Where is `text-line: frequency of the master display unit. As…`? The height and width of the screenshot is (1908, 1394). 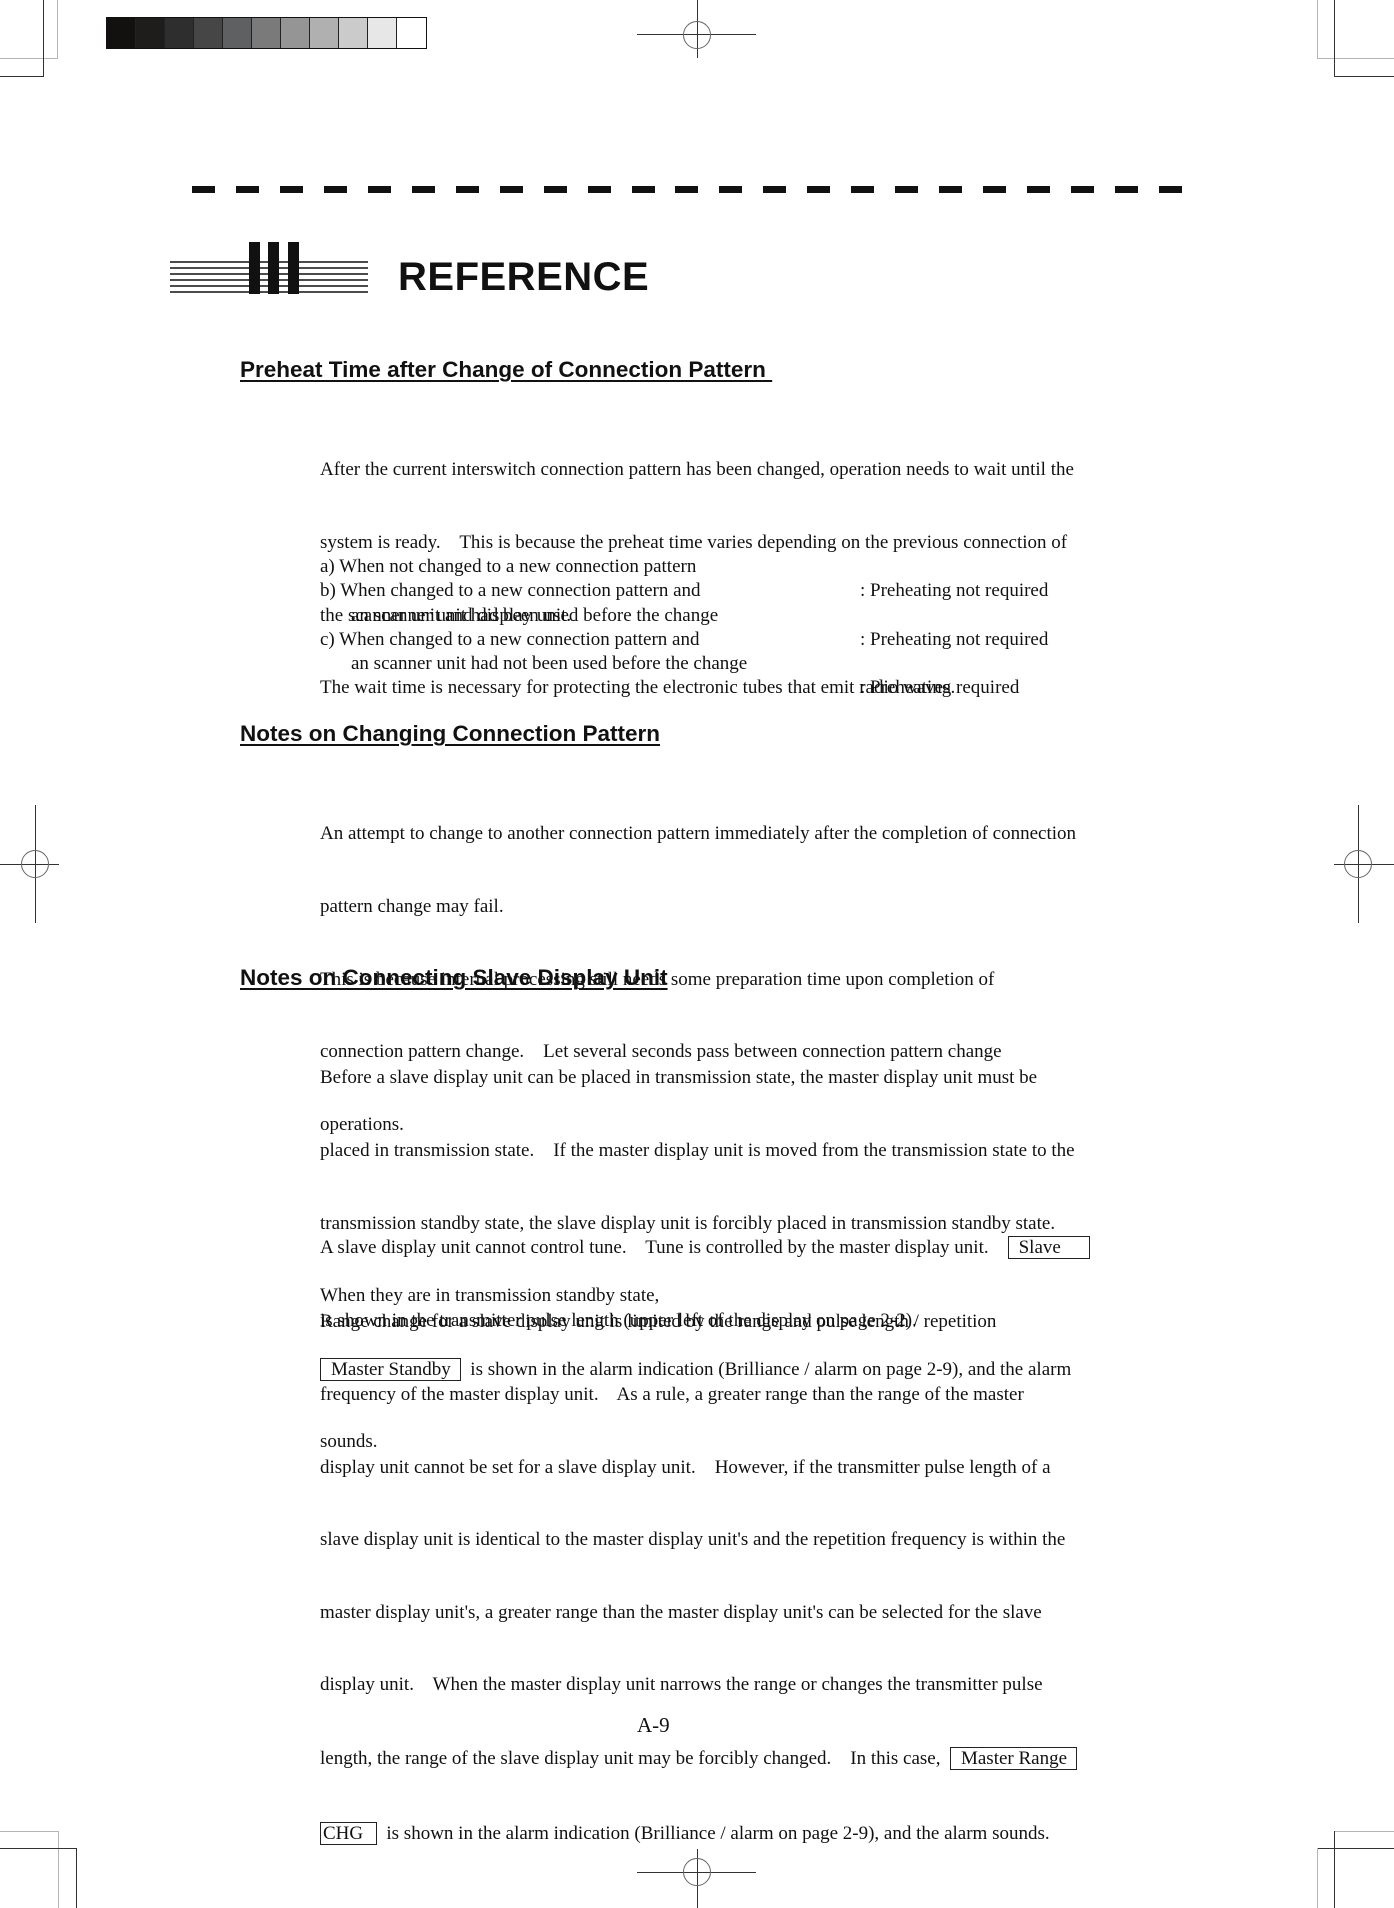 text-line: frequency of the master display unit. As… is located at coordinates (672, 1395).